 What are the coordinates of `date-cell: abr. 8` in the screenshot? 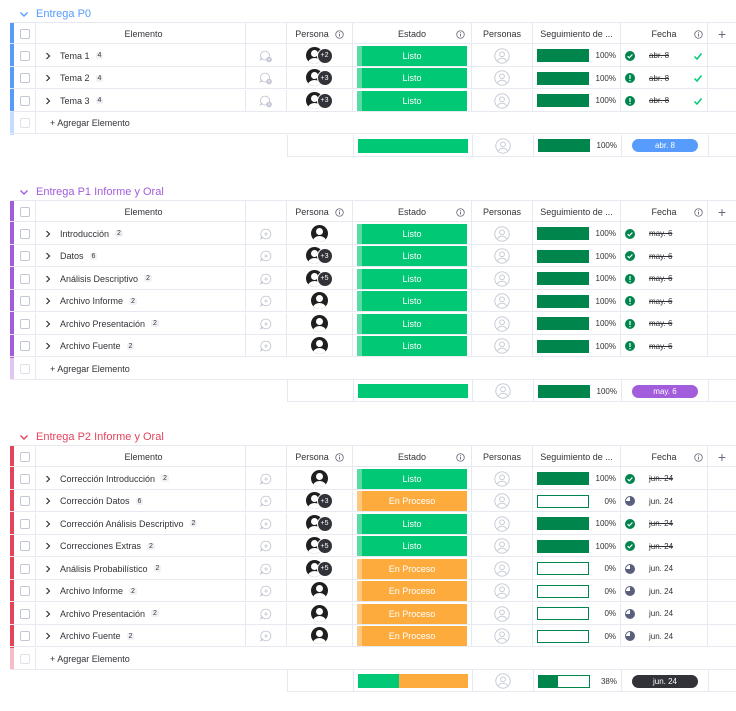 It's located at (664, 100).